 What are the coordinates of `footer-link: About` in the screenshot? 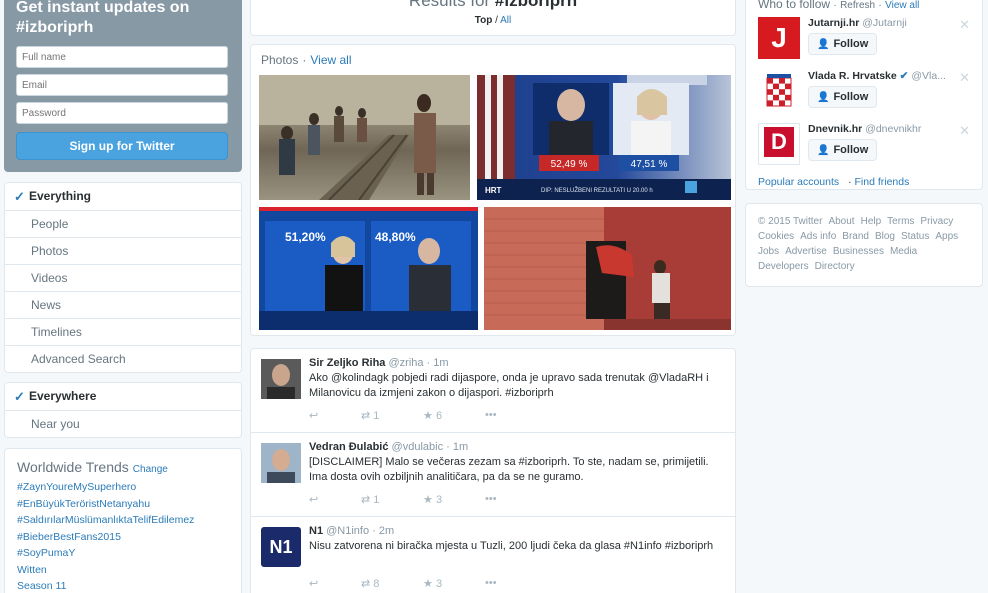 It's located at (841, 221).